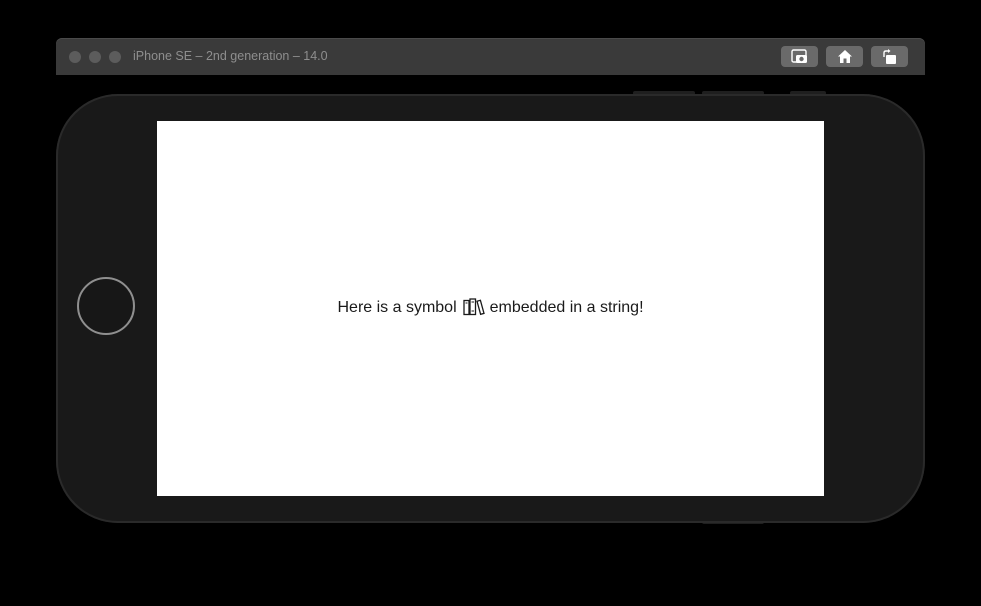 The width and height of the screenshot is (981, 606). Describe the element at coordinates (490, 56) in the screenshot. I see `simulator-title-bar: iPhone SE – 2nd generation – 14.0` at that location.